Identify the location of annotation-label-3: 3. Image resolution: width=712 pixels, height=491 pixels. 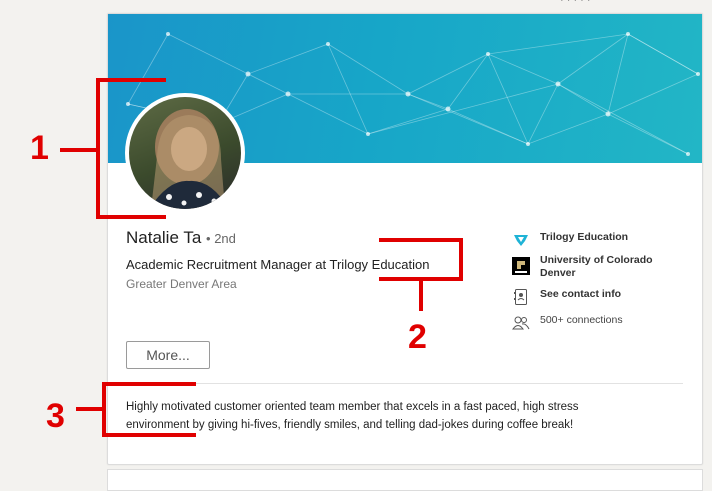
(55, 416).